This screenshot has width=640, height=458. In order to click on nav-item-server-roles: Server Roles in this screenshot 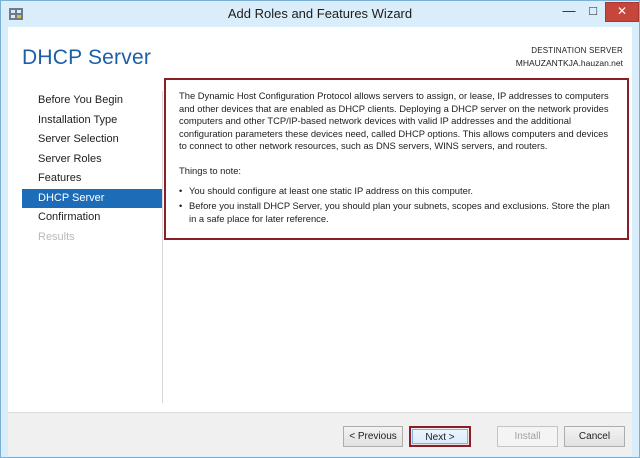, I will do `click(92, 160)`.